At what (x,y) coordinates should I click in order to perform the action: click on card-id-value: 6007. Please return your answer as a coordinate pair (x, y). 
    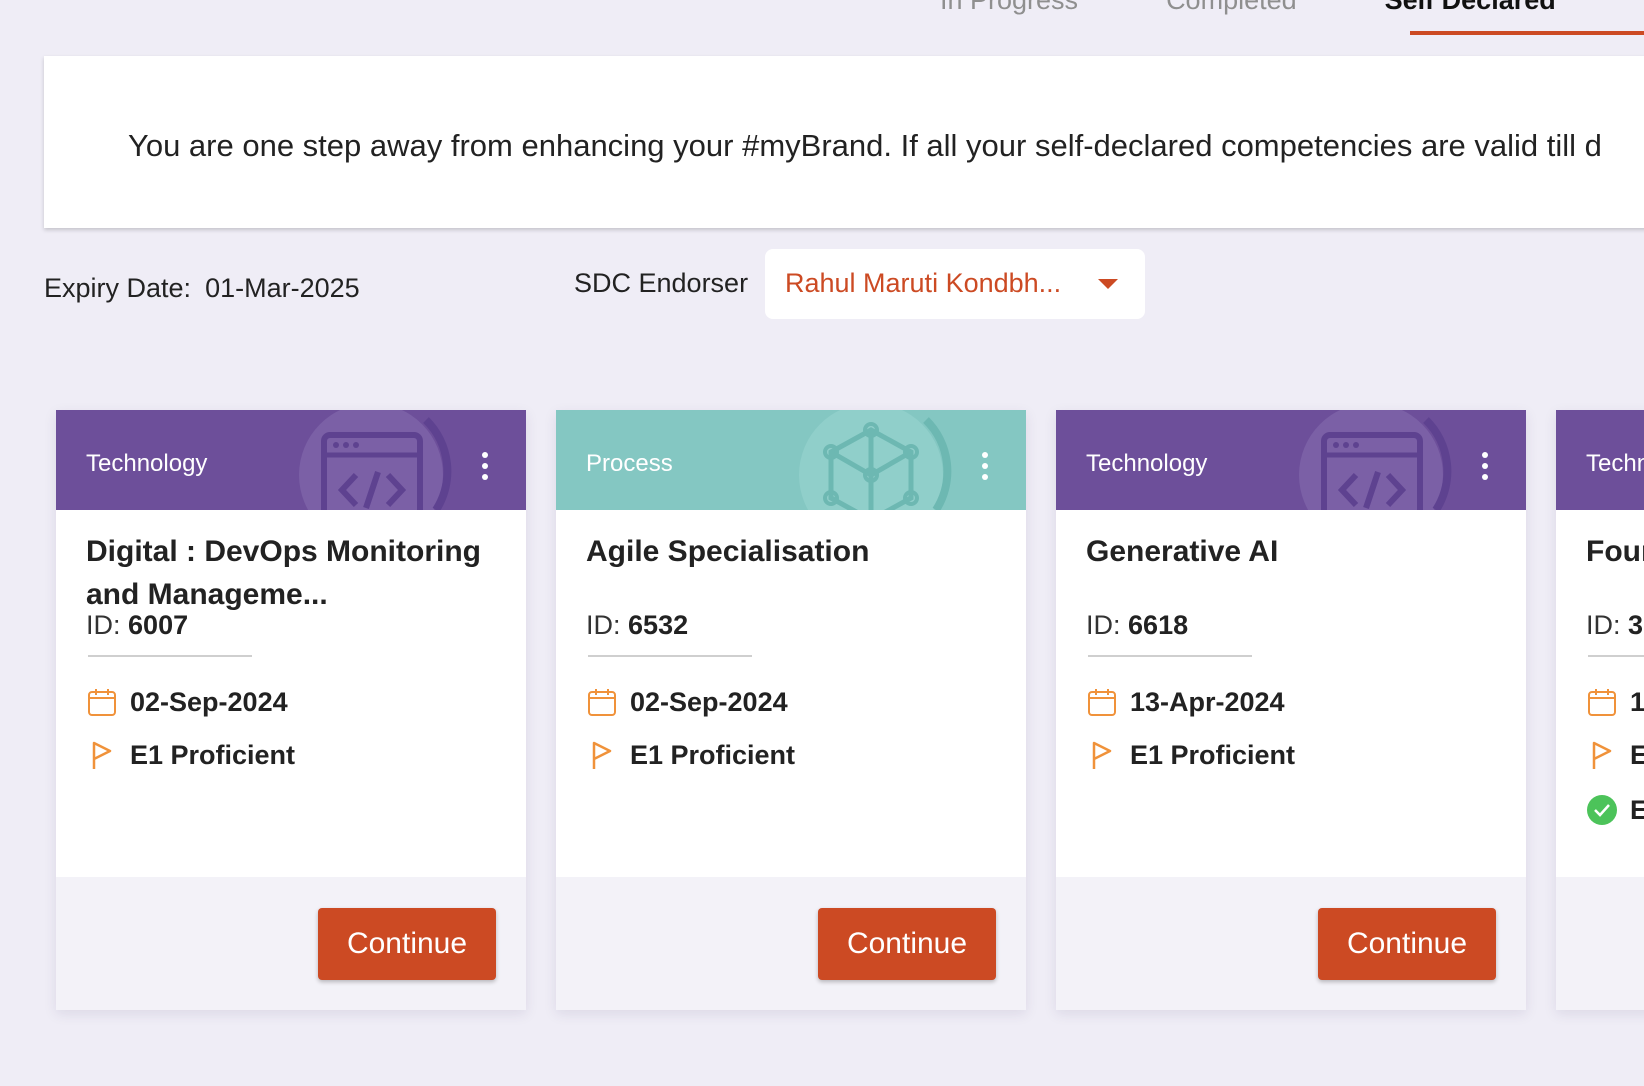
    Looking at the image, I should click on (158, 625).